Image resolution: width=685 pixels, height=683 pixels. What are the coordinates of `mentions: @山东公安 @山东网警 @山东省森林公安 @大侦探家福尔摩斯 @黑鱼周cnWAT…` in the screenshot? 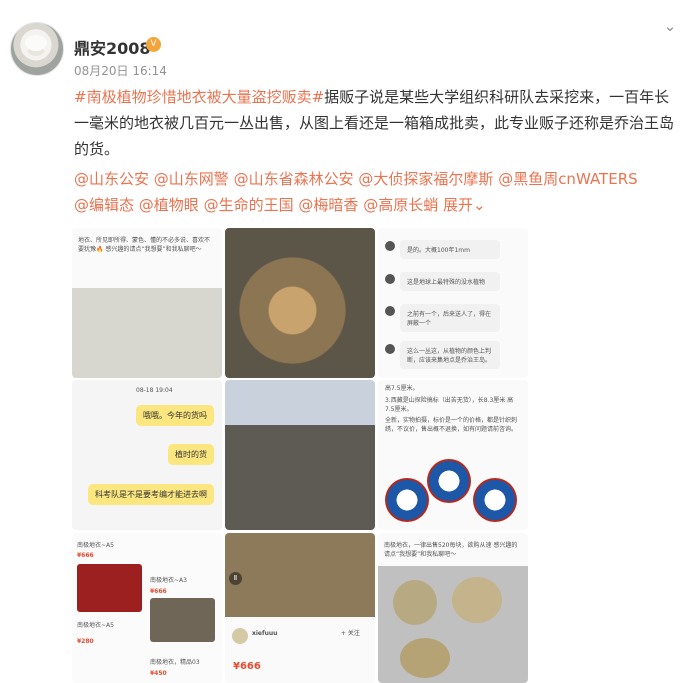 It's located at (374, 192).